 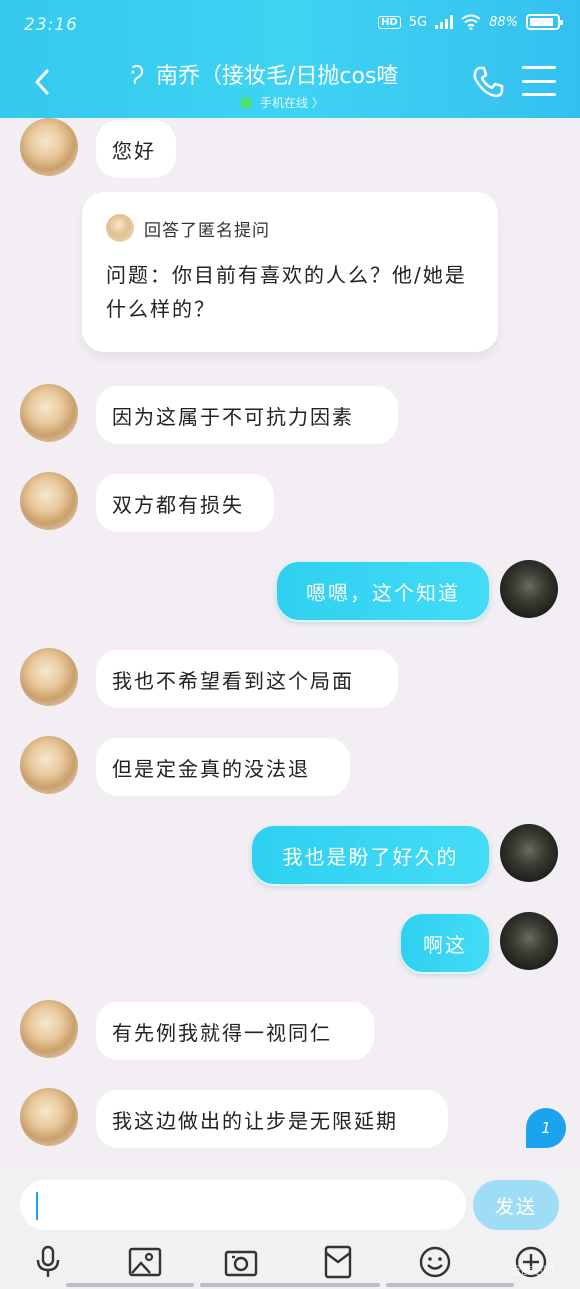 What do you see at coordinates (246, 102) in the screenshot?
I see `online-status-dot` at bounding box center [246, 102].